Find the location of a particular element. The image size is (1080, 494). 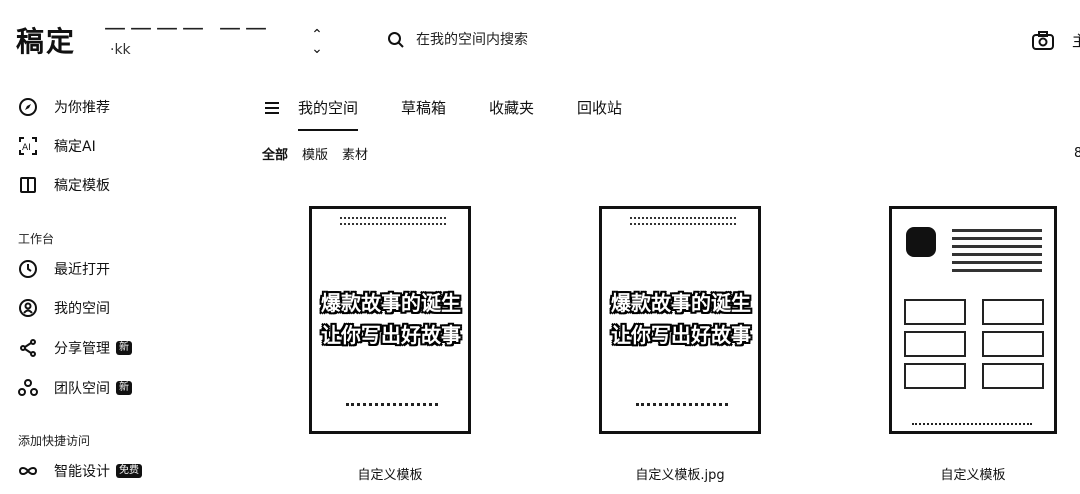

sidebar-item-recommend: 为你推荐 is located at coordinates (118, 107).